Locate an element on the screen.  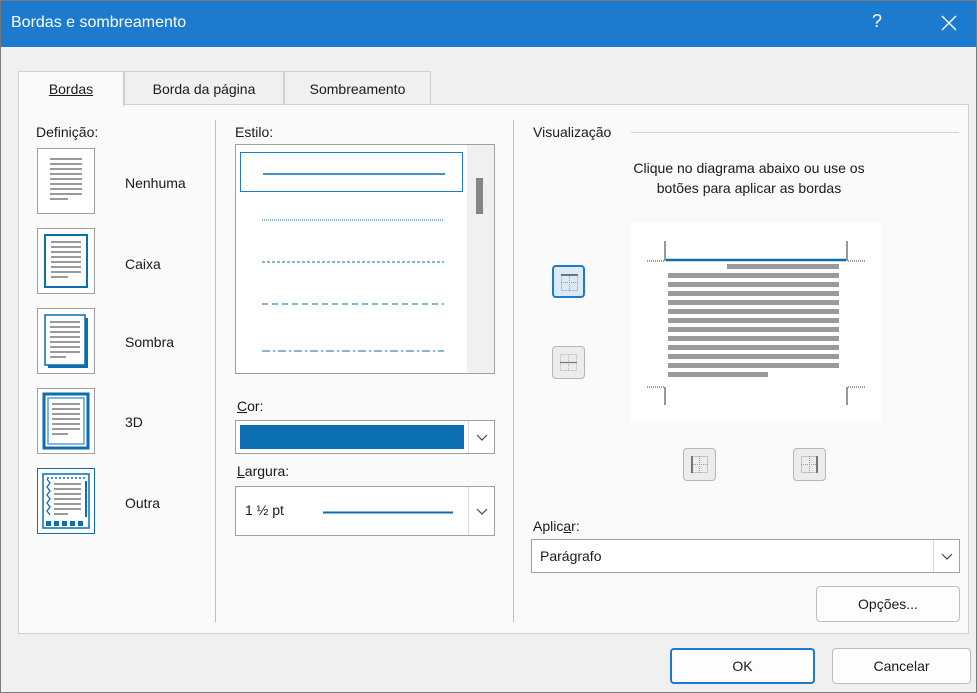
setting-3d-button is located at coordinates (66, 421).